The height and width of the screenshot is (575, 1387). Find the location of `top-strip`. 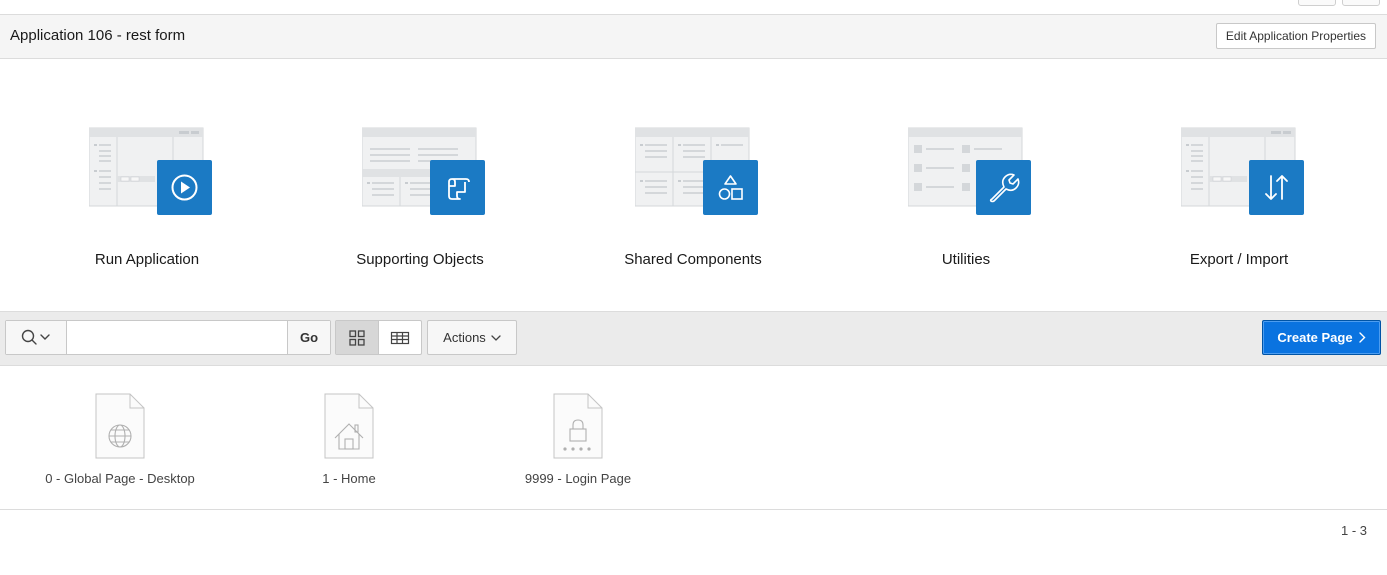

top-strip is located at coordinates (693, 7).